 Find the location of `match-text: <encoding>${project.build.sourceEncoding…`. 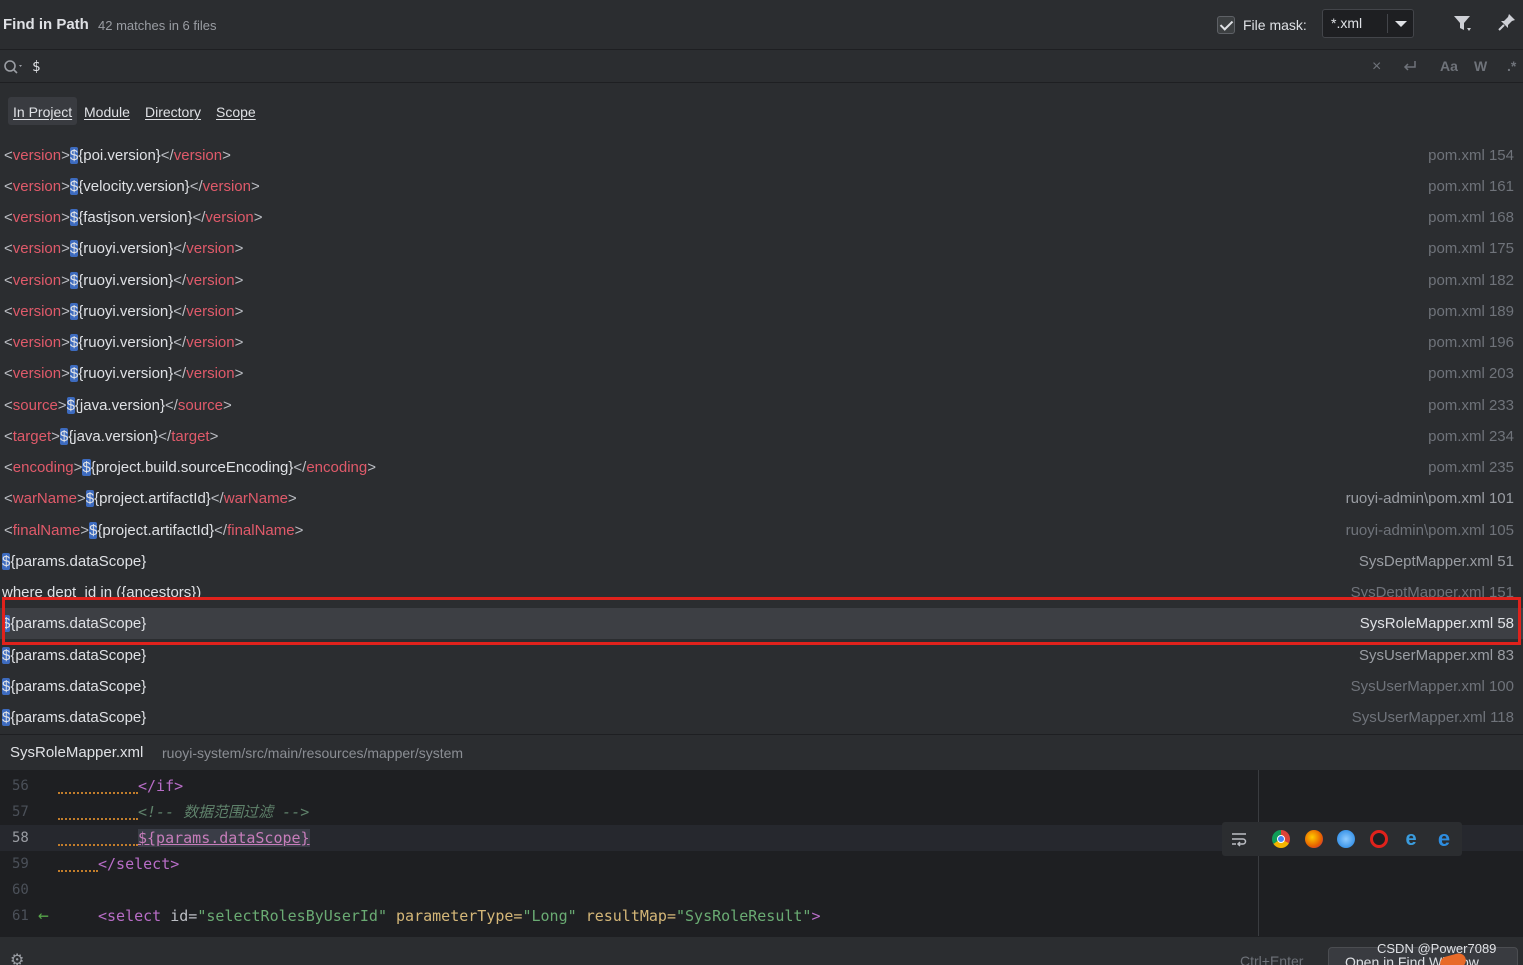

match-text: <encoding>${project.build.sourceEncoding… is located at coordinates (190, 467).